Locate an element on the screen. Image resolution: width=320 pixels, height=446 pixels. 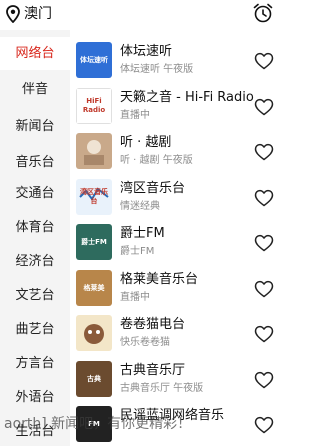
station-cover-text: 格莱美 is located at coordinates (94, 287).